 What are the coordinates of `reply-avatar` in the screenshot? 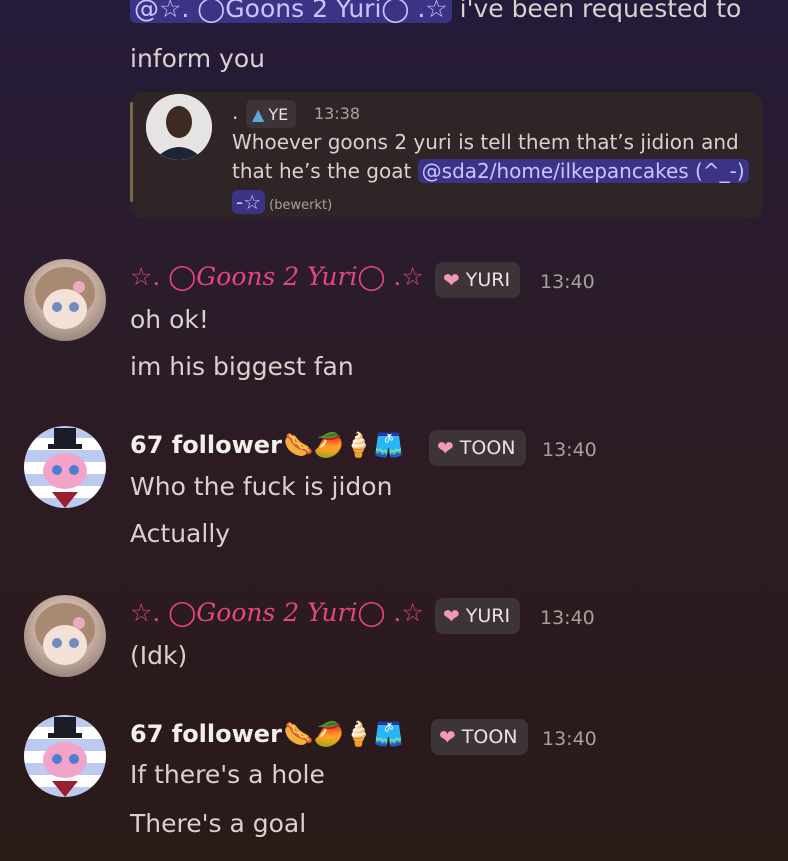 It's located at (179, 127).